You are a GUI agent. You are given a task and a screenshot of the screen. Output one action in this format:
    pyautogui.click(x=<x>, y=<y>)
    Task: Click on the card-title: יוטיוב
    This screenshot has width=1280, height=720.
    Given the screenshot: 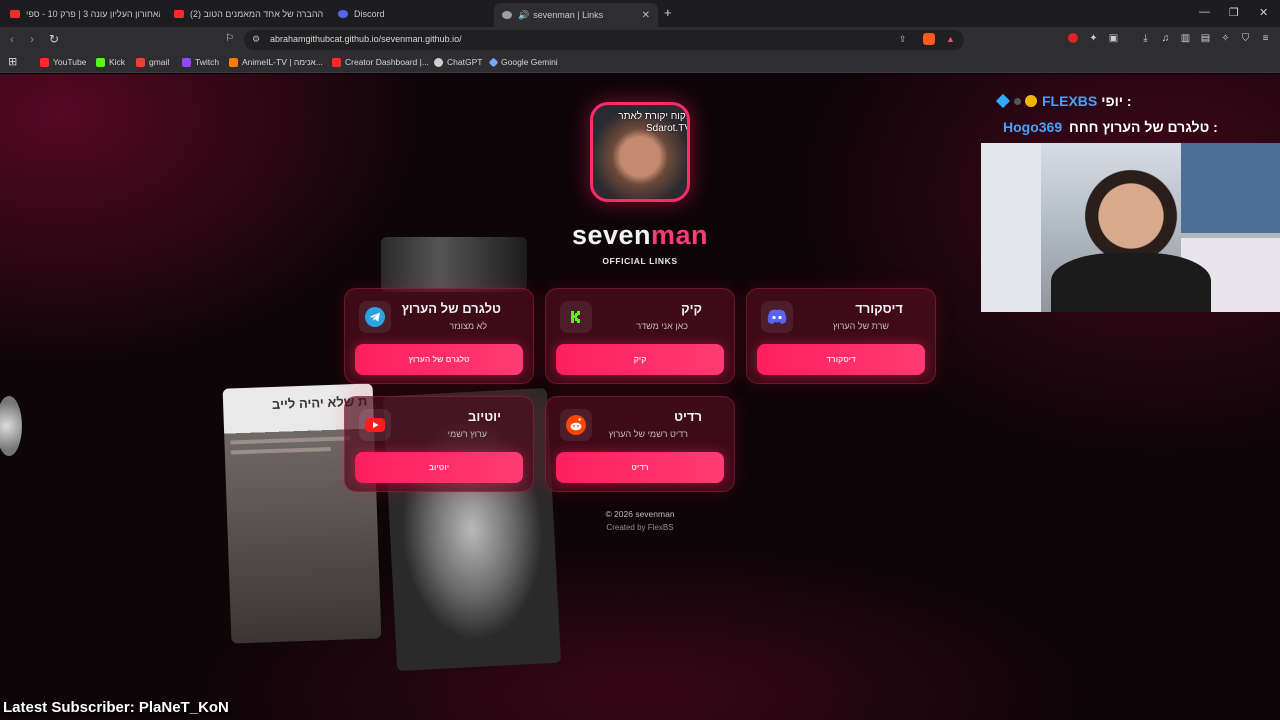 What is the action you would take?
    pyautogui.click(x=484, y=416)
    